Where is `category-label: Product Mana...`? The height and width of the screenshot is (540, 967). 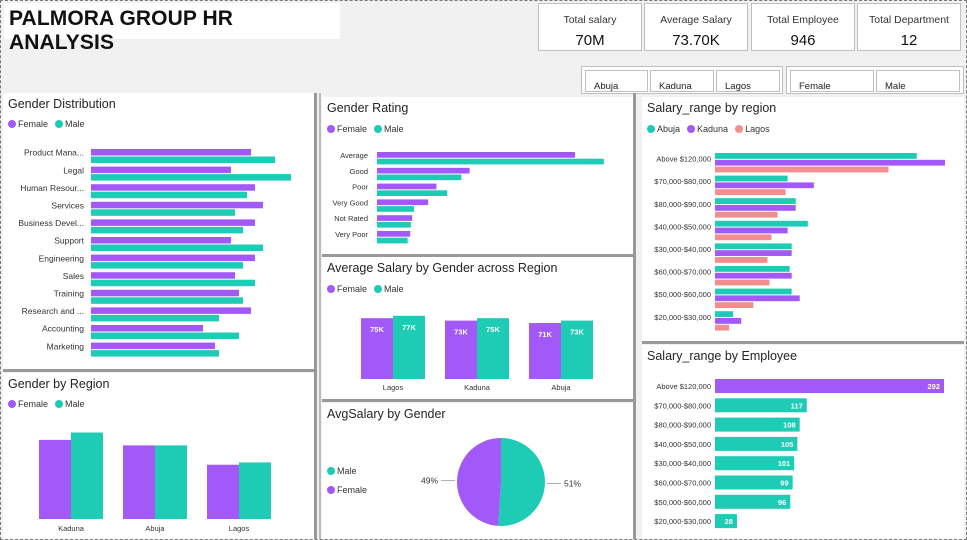 category-label: Product Mana... is located at coordinates (54, 153).